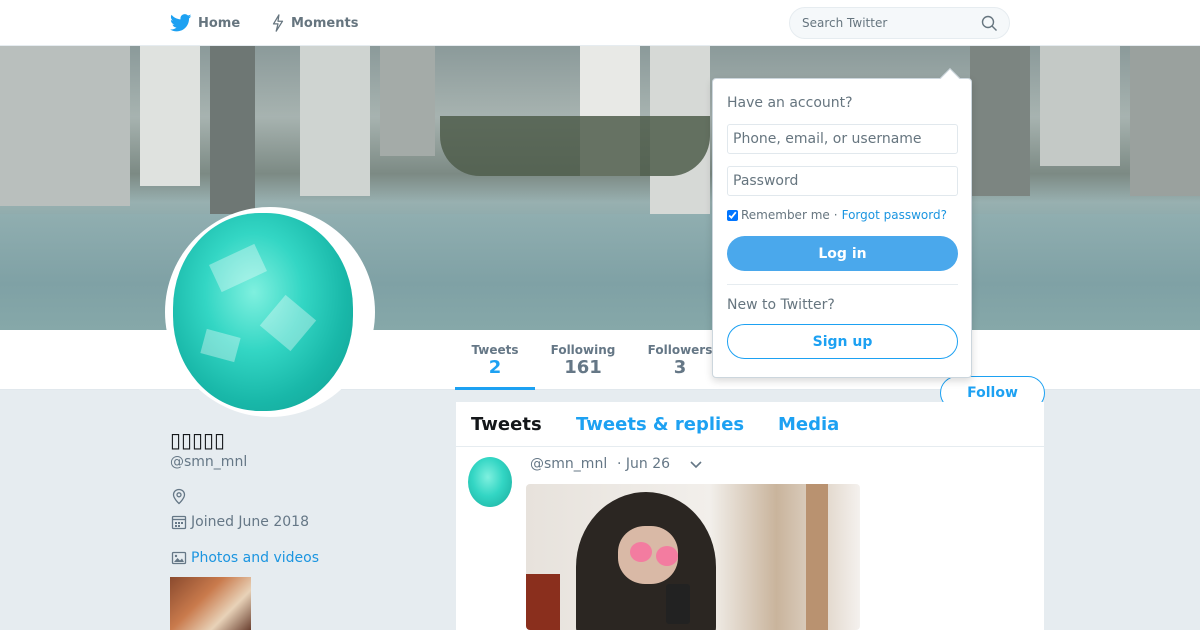 The image size is (1200, 630). I want to click on nav-moments: Moments, so click(314, 23).